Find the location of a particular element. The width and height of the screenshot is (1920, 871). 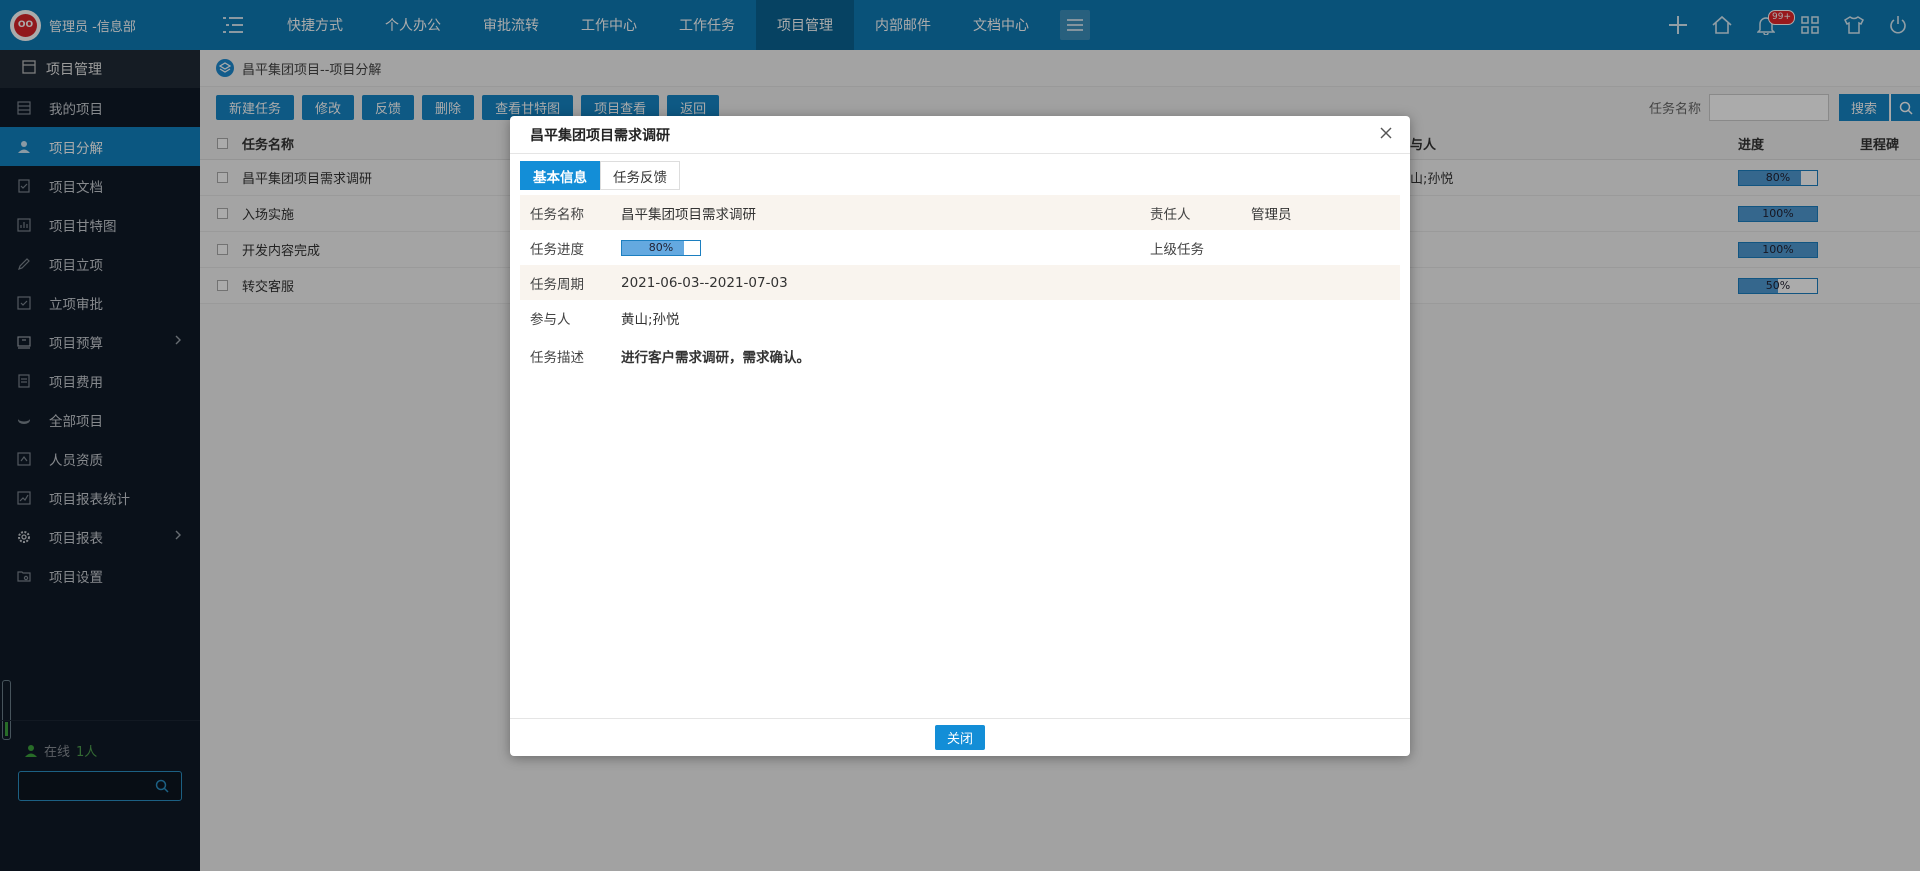

close-button: 关闭 is located at coordinates (959, 737).